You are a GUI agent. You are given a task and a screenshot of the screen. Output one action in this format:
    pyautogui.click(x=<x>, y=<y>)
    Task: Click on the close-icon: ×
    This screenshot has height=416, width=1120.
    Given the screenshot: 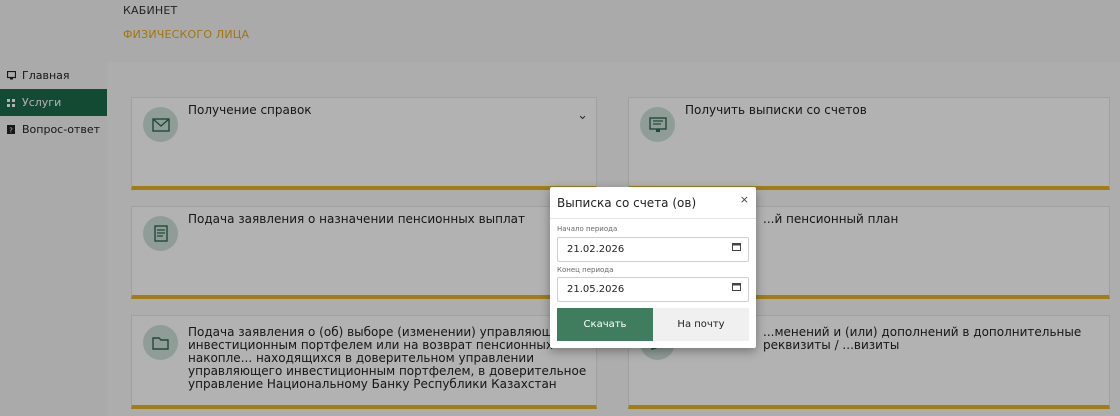 What is the action you would take?
    pyautogui.click(x=744, y=199)
    